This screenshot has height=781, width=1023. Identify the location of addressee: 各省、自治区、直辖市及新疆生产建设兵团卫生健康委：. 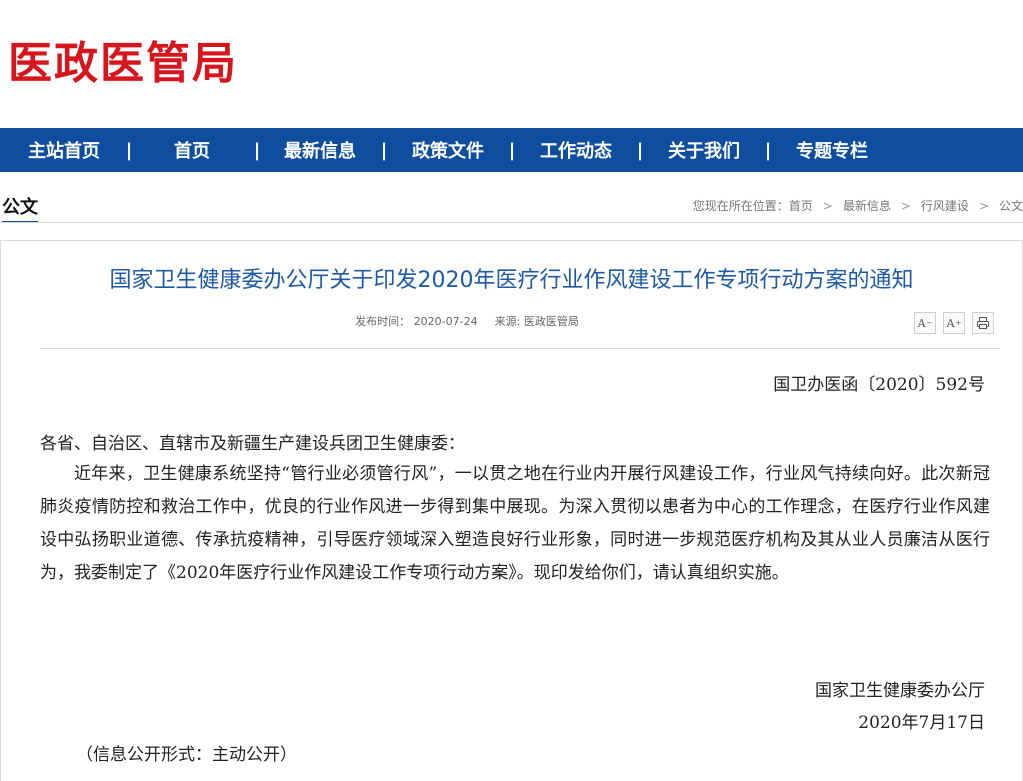
(252, 444).